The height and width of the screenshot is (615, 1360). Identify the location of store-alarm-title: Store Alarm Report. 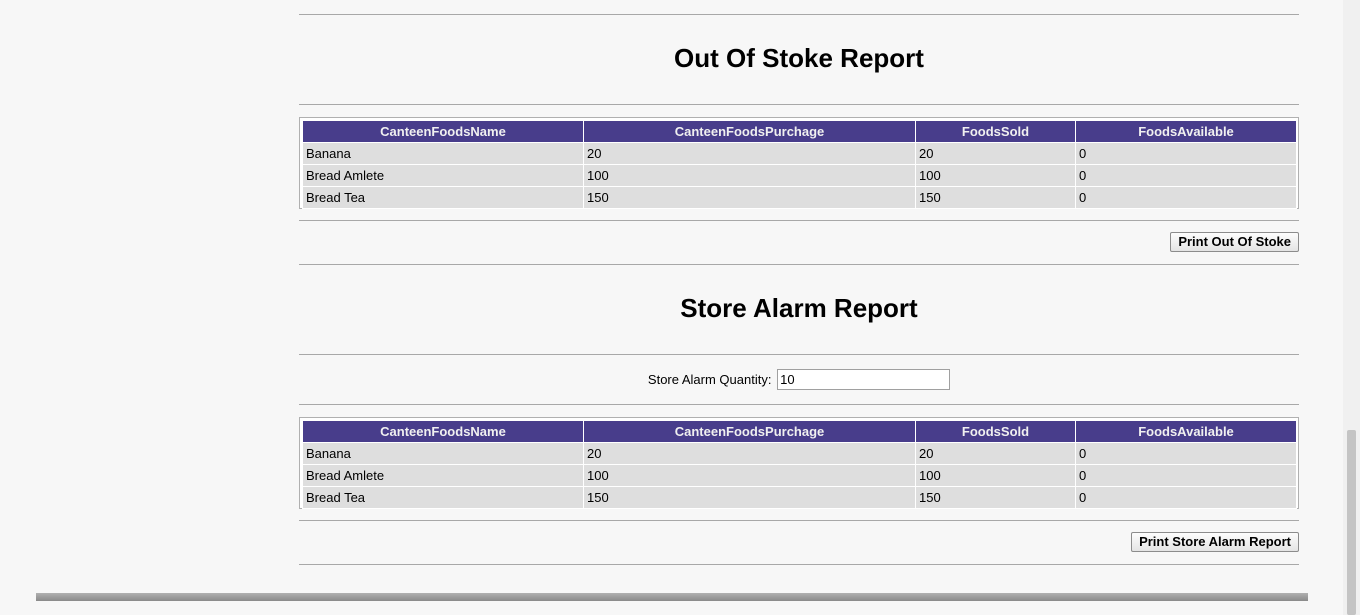
(799, 308).